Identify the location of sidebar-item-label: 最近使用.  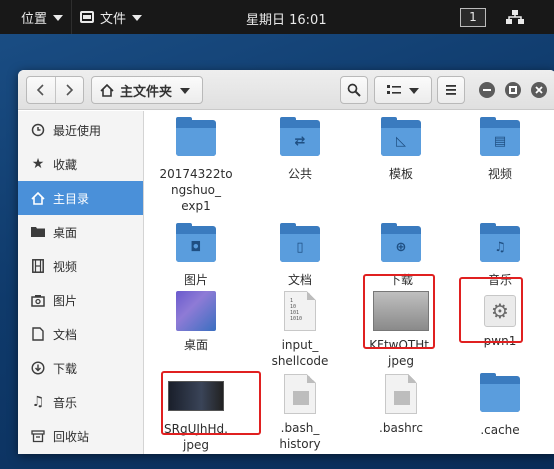
(77, 130).